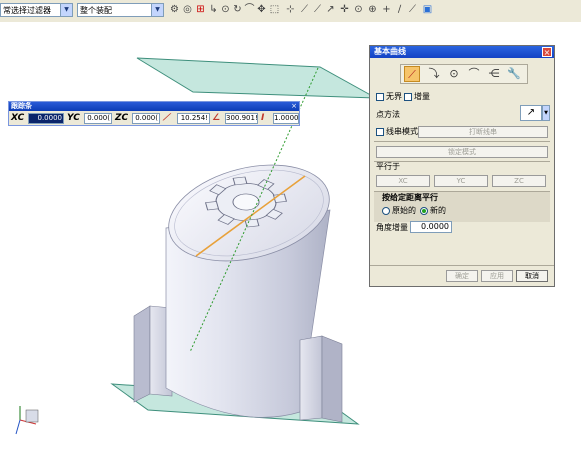 The height and width of the screenshot is (452, 581). What do you see at coordinates (311, 378) in the screenshot?
I see `right-block-front` at bounding box center [311, 378].